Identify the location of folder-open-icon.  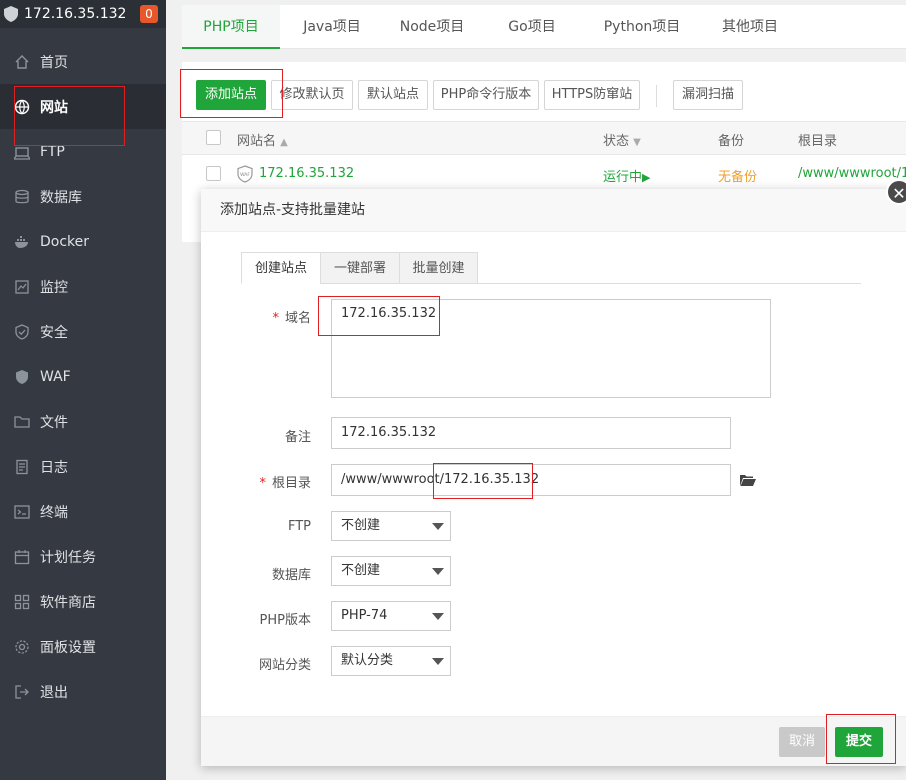
(748, 480).